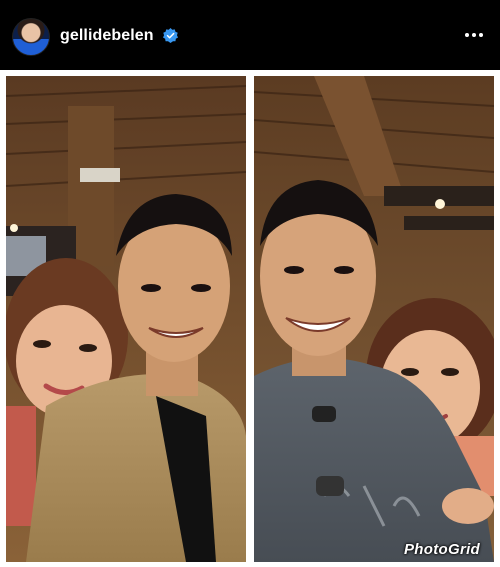 The width and height of the screenshot is (500, 567). I want to click on verified-badge-icon, so click(170, 35).